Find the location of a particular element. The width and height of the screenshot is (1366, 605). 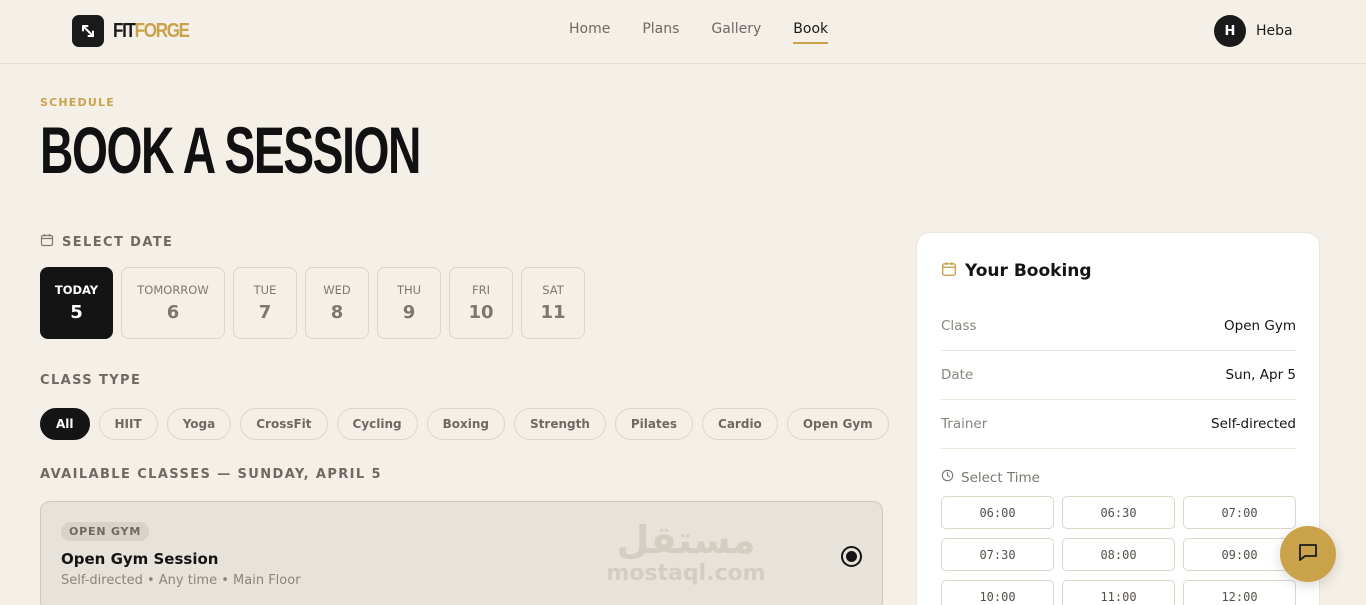

time-slot: 07:00 is located at coordinates (1239, 512).